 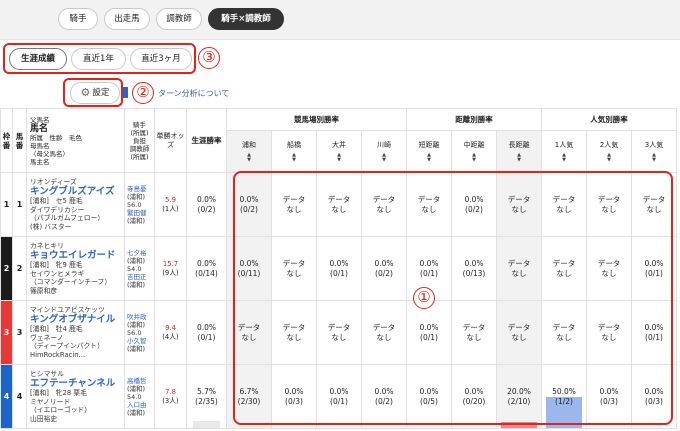 What do you see at coordinates (139, 213) in the screenshot?
I see `trainer-name-link: 繁田健` at bounding box center [139, 213].